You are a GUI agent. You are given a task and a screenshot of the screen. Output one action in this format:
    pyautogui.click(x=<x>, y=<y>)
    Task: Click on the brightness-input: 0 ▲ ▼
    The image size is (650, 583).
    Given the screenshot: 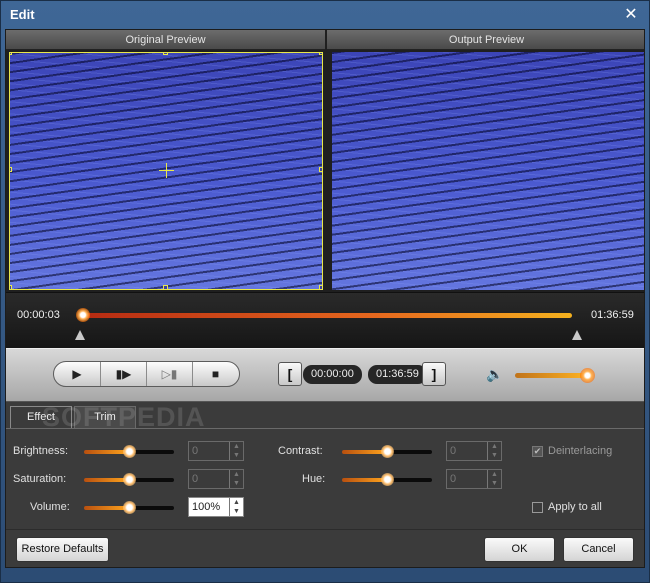 What is the action you would take?
    pyautogui.click(x=216, y=451)
    